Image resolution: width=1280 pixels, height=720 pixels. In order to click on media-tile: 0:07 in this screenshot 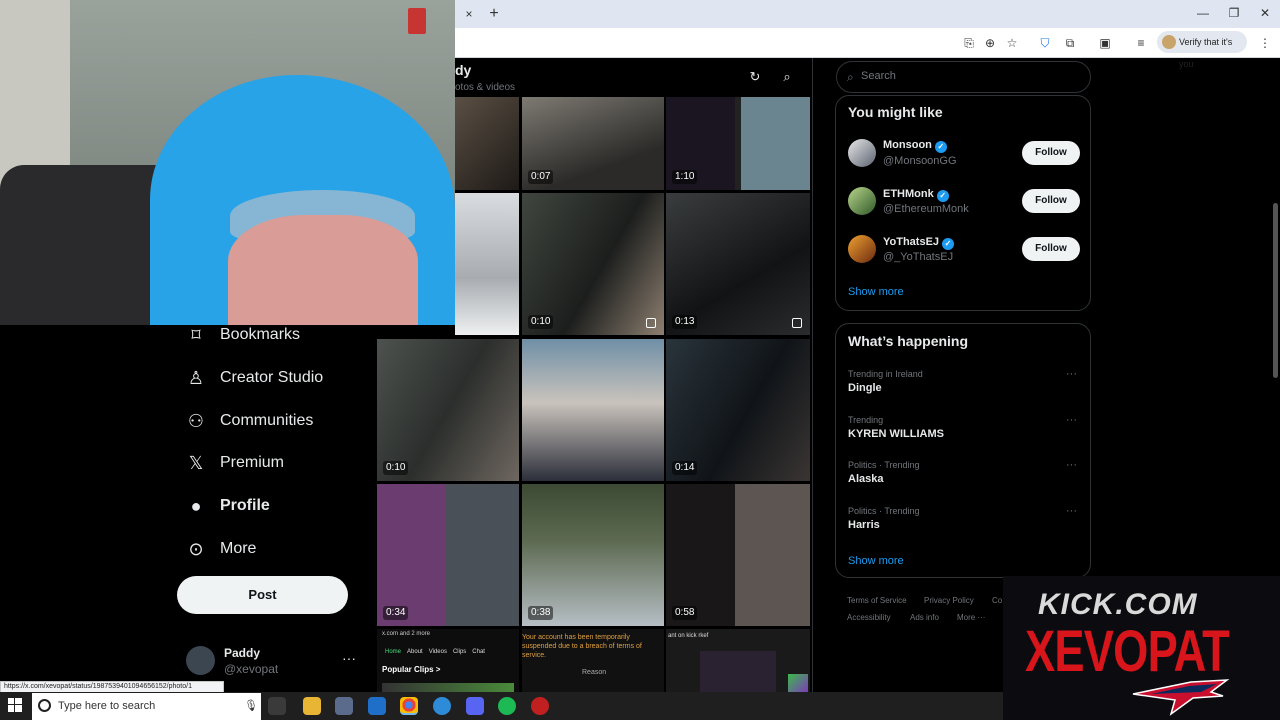, I will do `click(593, 143)`.